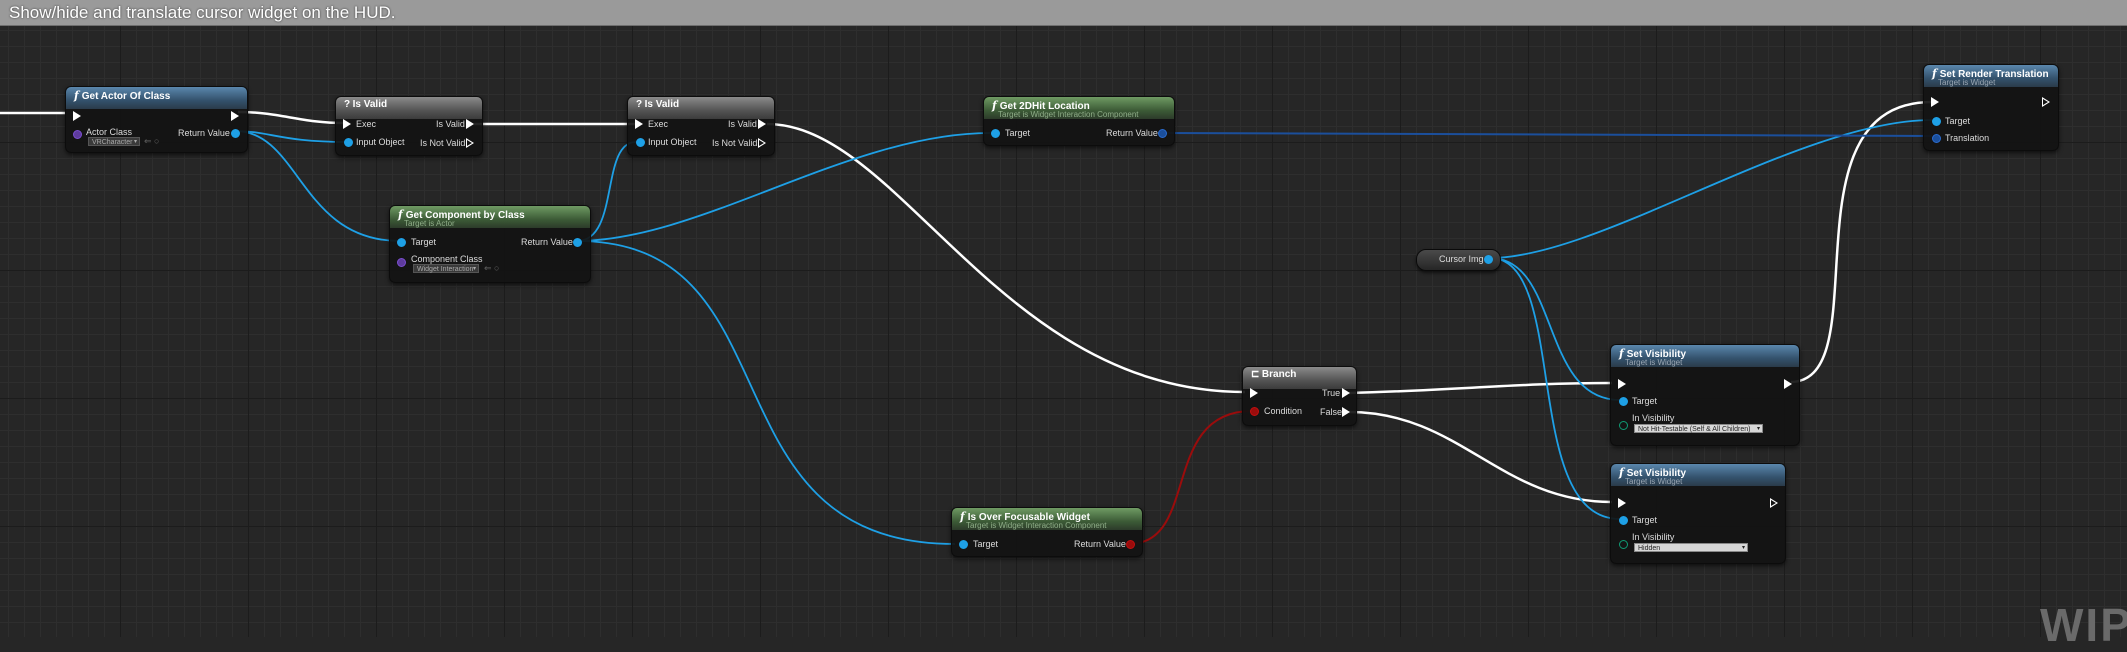 The height and width of the screenshot is (652, 2127). Describe the element at coordinates (446, 268) in the screenshot. I see `component-class-dropdown: Widget Interaction ▾` at that location.